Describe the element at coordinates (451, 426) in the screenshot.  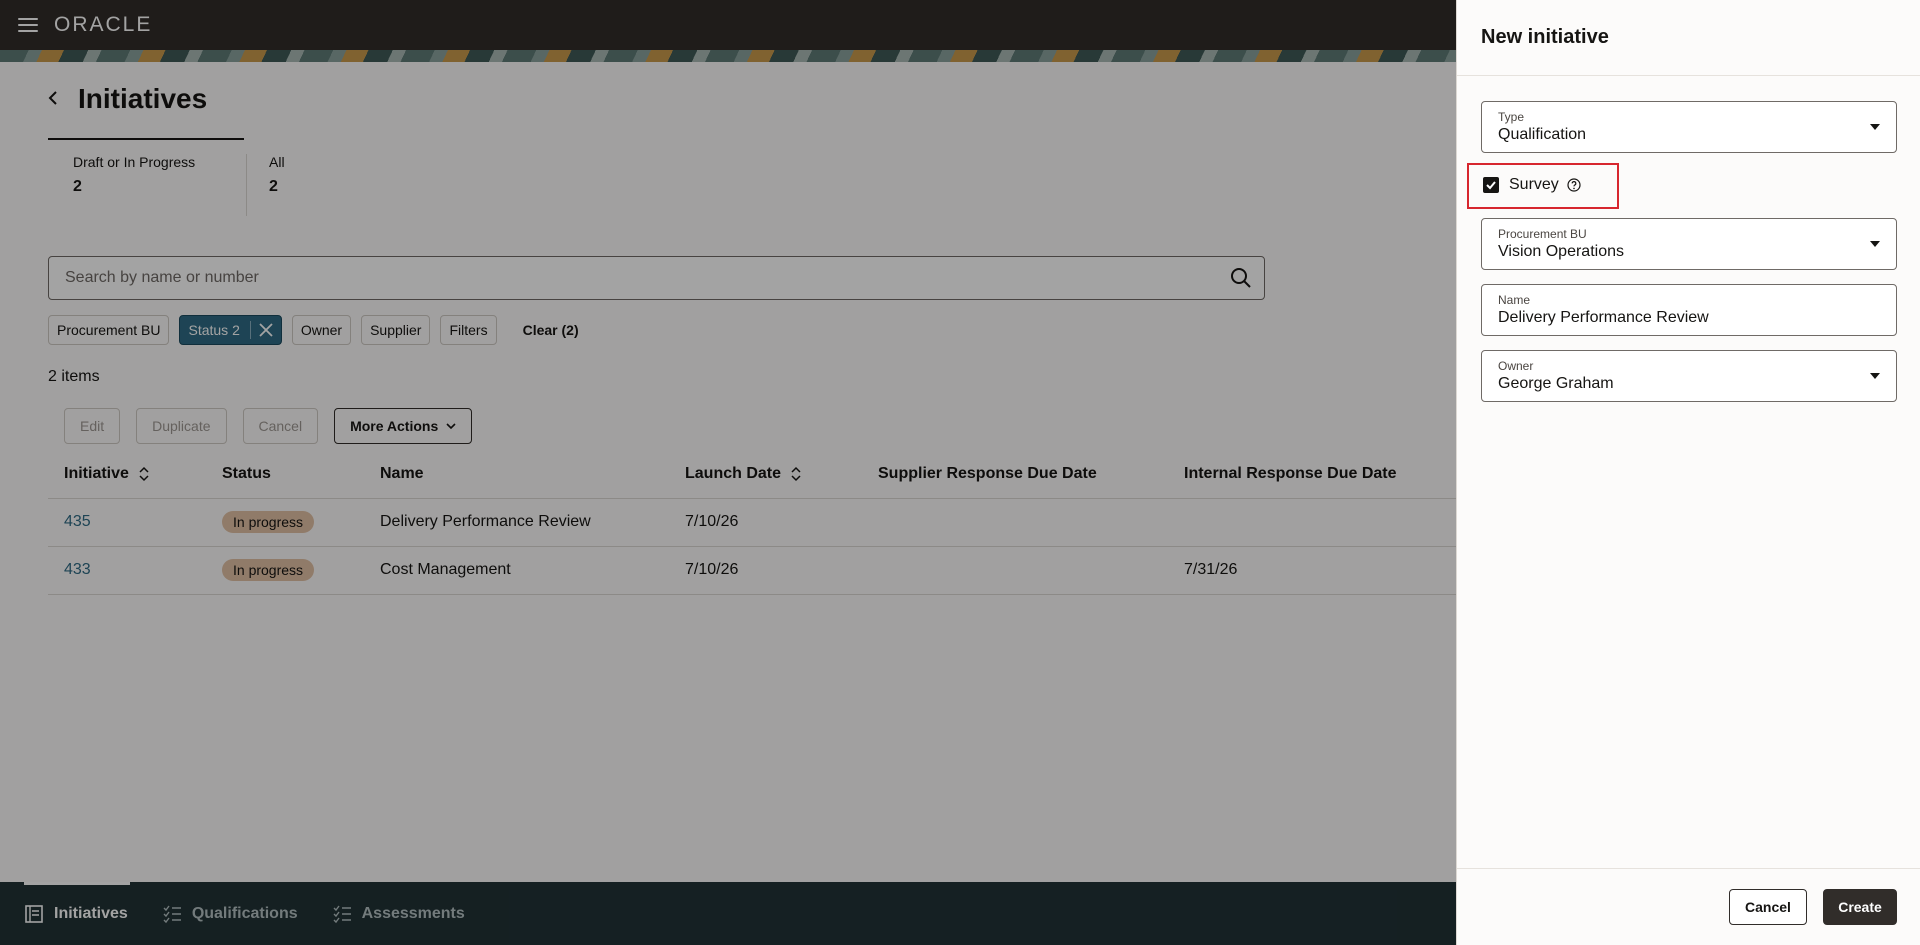
I see `chevron-down-icon` at that location.